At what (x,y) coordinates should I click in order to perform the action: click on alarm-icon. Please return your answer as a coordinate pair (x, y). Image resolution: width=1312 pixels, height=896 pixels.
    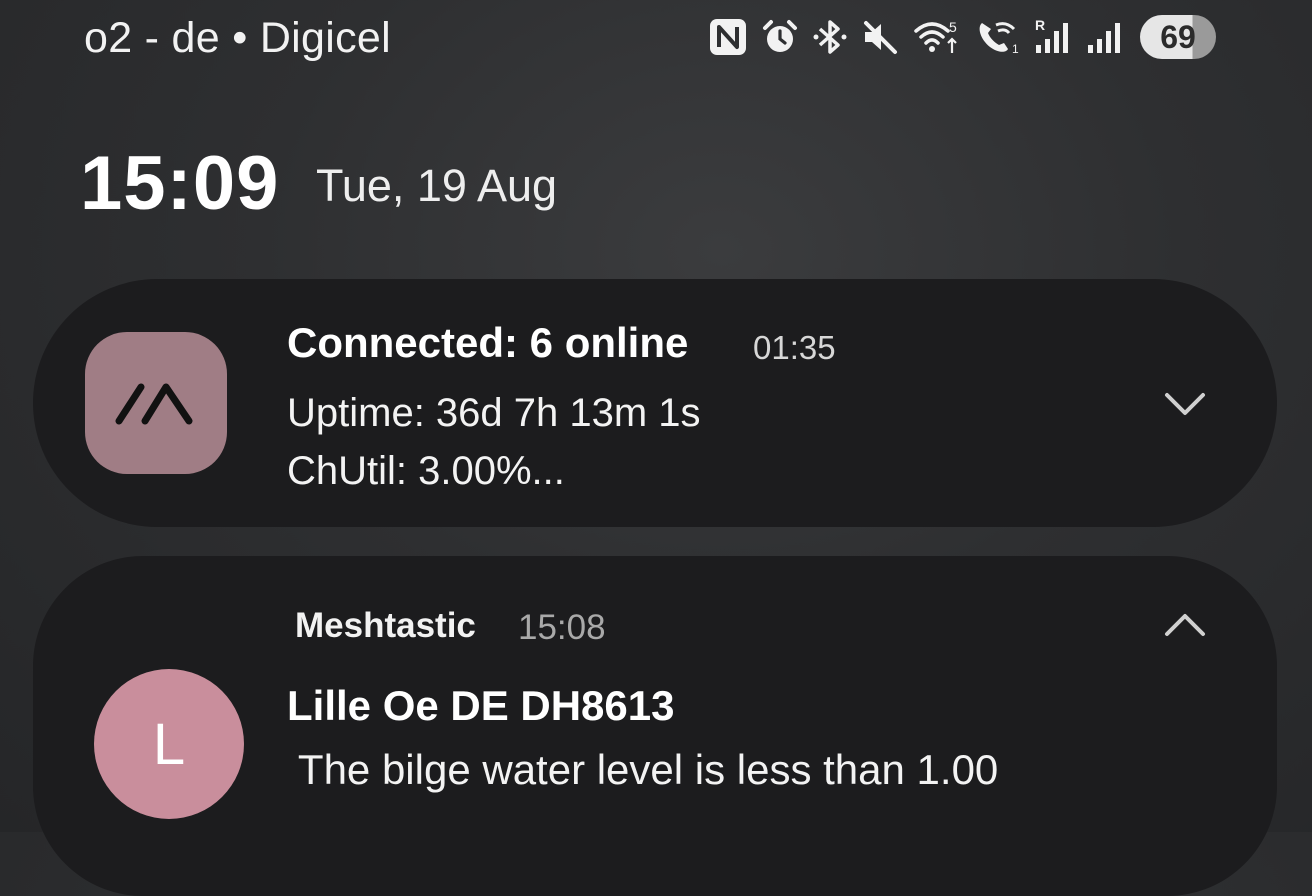
    Looking at the image, I should click on (780, 37).